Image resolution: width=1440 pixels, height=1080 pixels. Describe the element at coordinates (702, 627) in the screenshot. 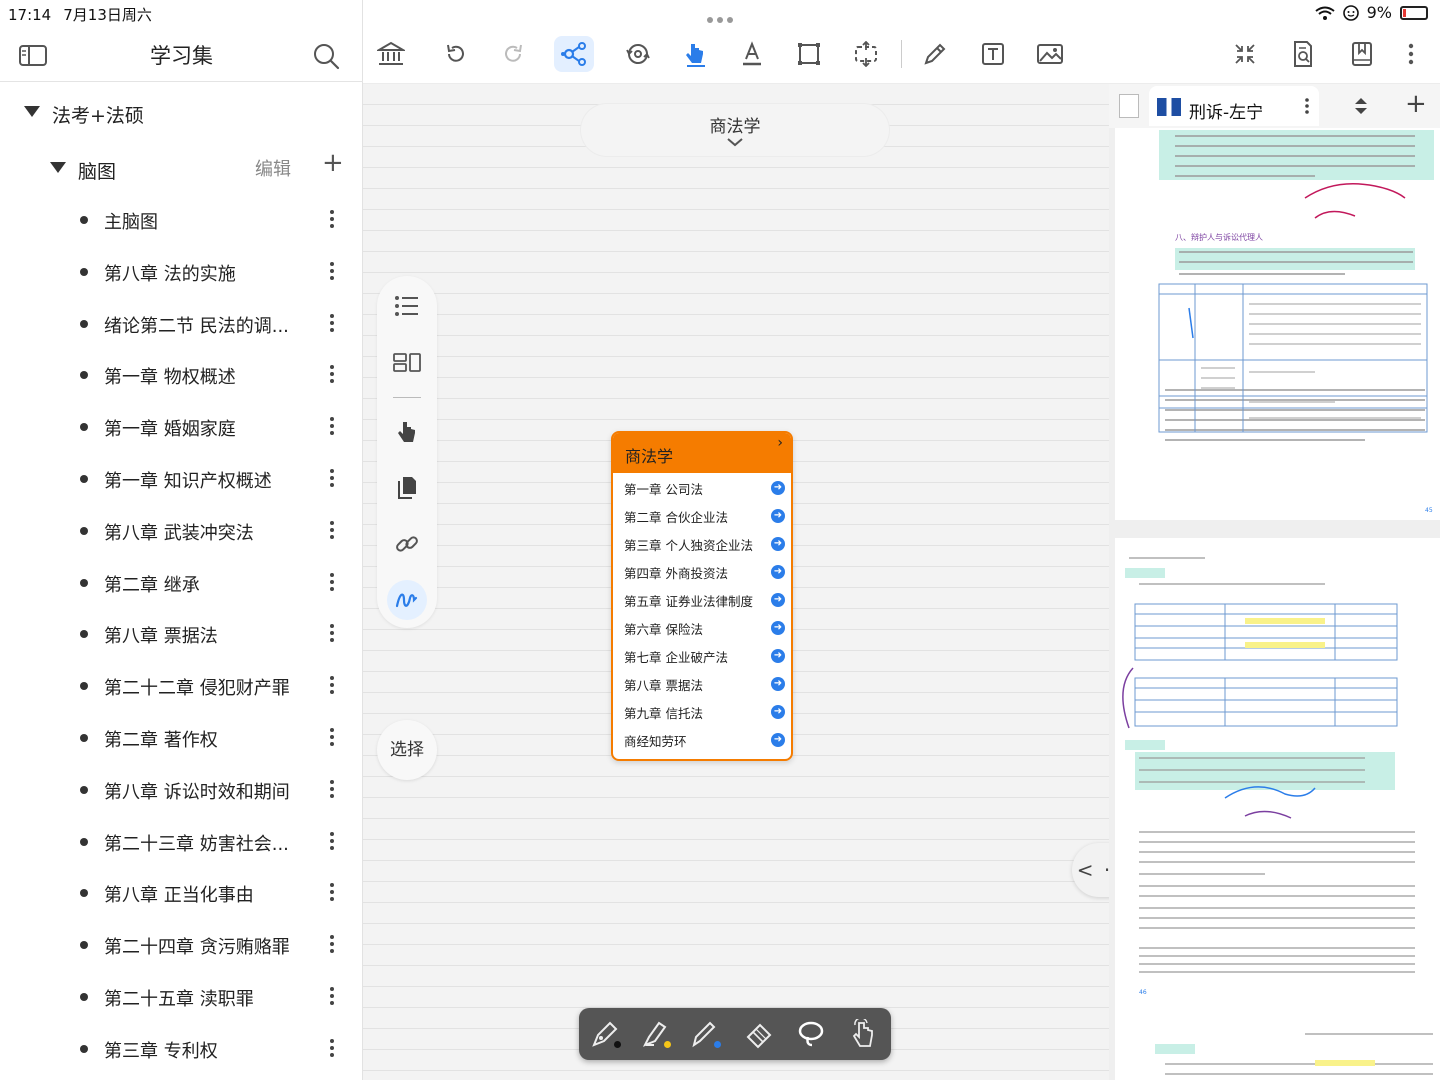

I see `mindmap-child-row: 第六章 保险法 ➜` at that location.